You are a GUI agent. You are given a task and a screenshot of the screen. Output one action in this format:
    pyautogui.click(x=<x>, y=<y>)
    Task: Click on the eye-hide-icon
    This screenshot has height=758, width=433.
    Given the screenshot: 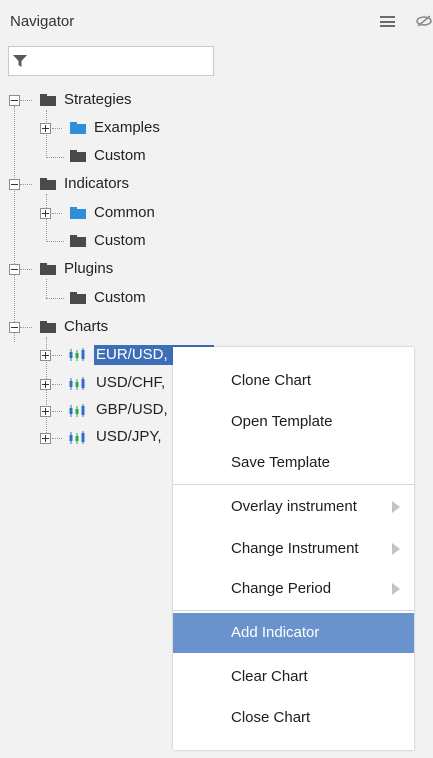 What is the action you would take?
    pyautogui.click(x=424, y=21)
    